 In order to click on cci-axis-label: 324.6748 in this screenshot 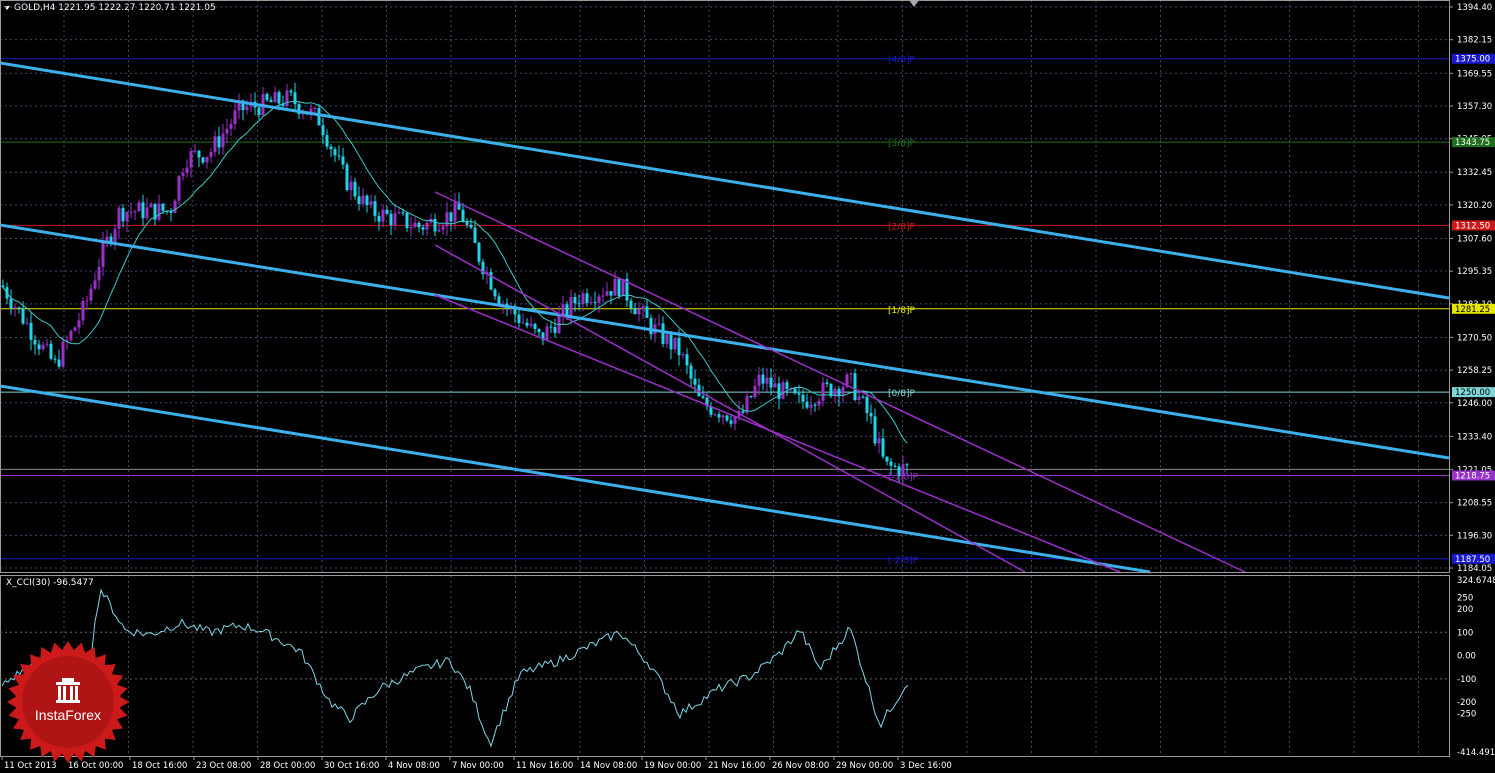, I will do `click(1476, 581)`.